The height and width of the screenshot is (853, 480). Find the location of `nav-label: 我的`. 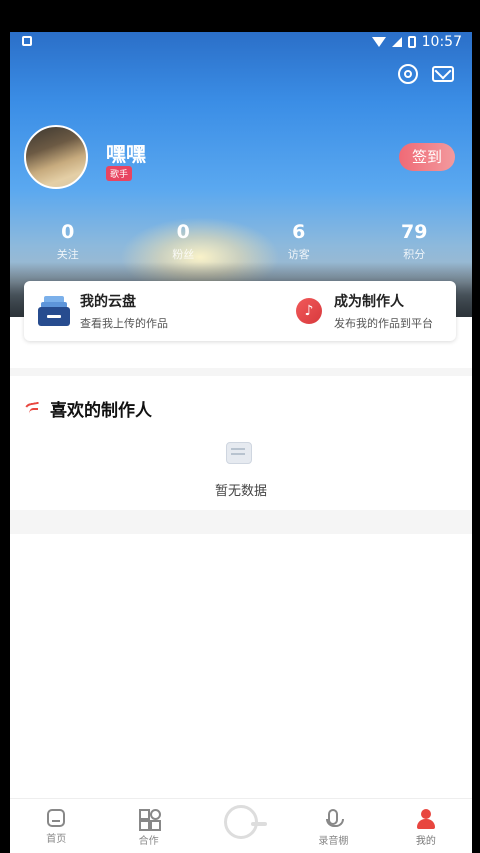

nav-label: 我的 is located at coordinates (425, 841).